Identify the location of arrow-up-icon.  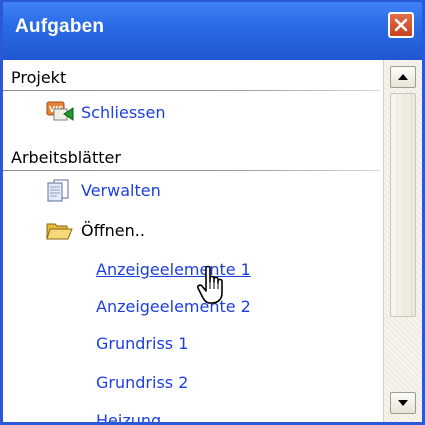
(403, 77).